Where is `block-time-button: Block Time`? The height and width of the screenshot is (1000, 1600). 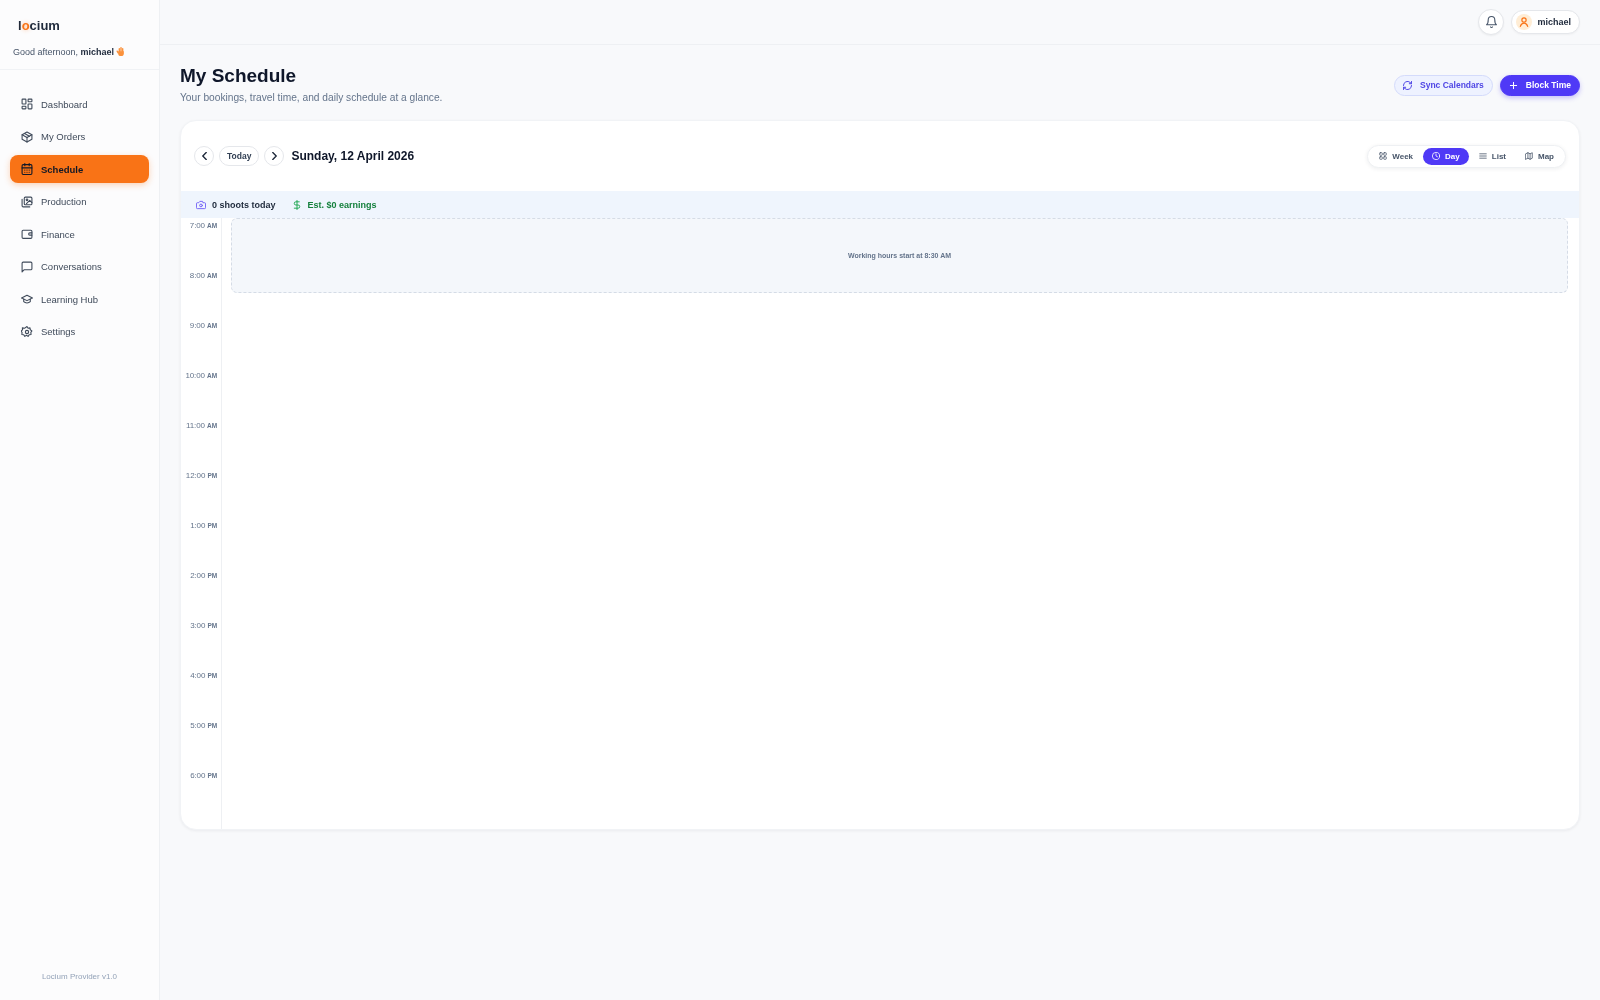
block-time-button: Block Time is located at coordinates (1539, 85).